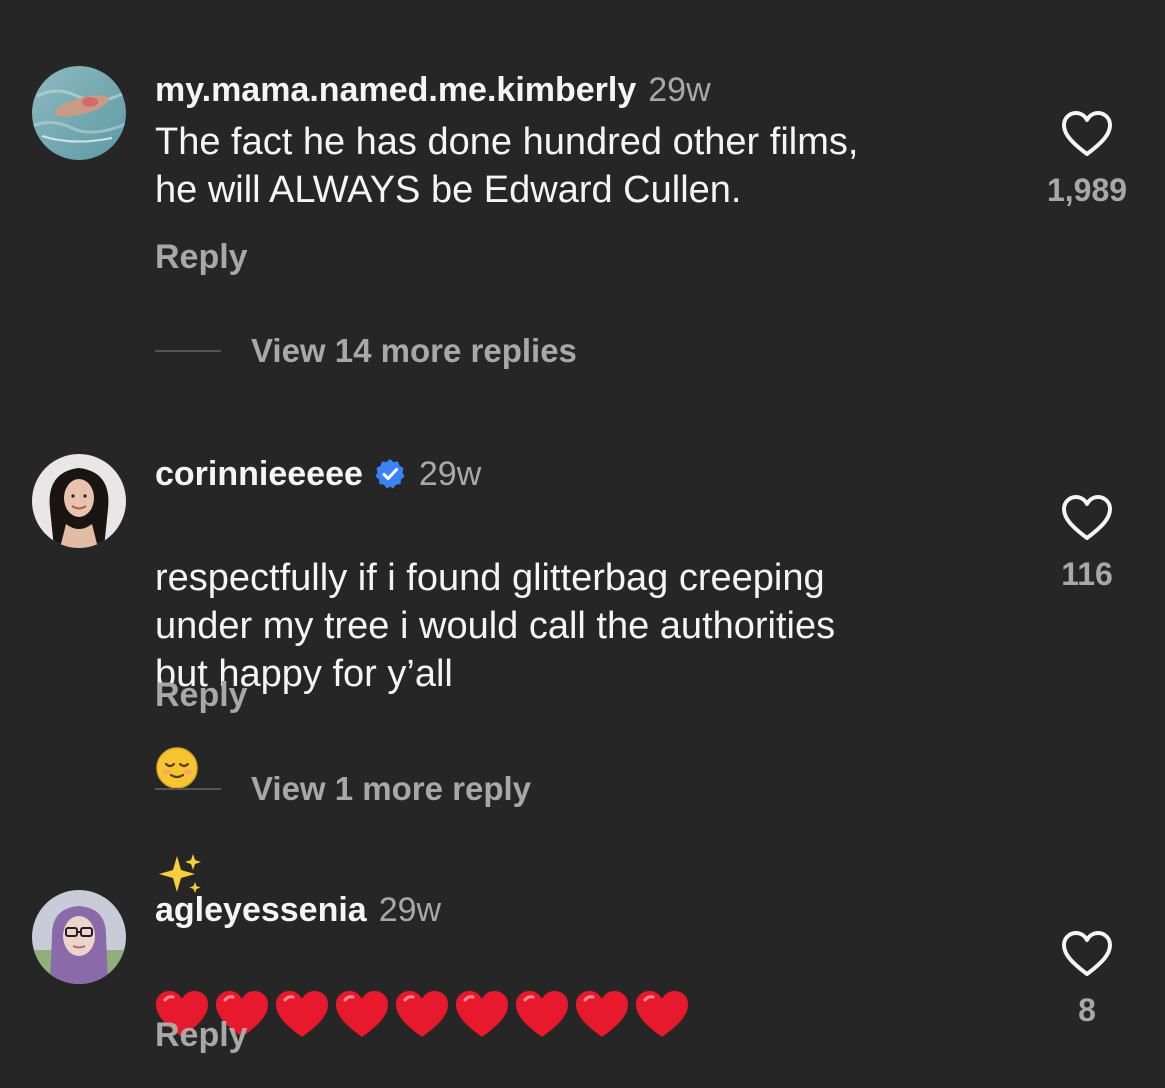 The width and height of the screenshot is (1165, 1088). What do you see at coordinates (261, 910) in the screenshot?
I see `username: agleyessenia` at bounding box center [261, 910].